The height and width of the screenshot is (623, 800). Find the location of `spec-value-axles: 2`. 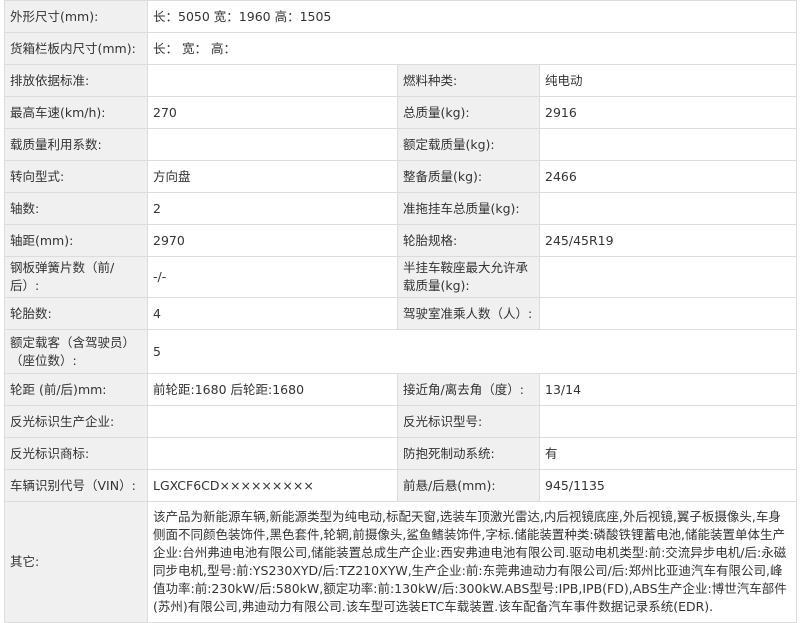

spec-value-axles: 2 is located at coordinates (272, 208).